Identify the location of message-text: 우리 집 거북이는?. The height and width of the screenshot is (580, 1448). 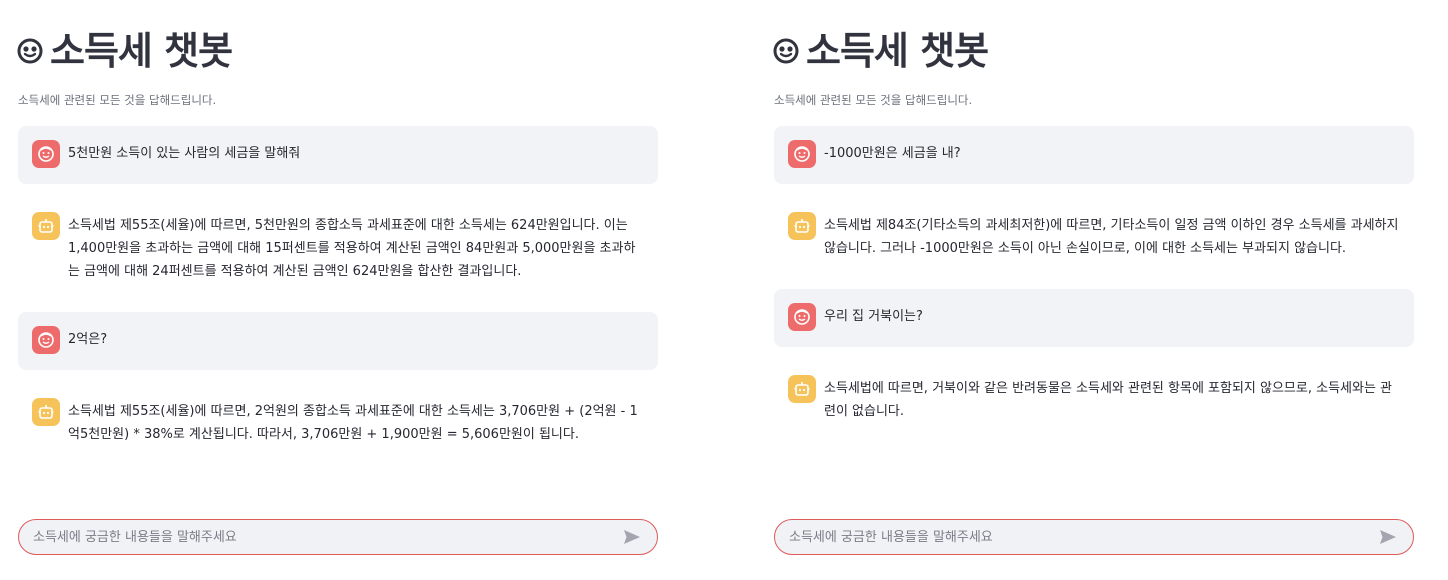
(873, 316).